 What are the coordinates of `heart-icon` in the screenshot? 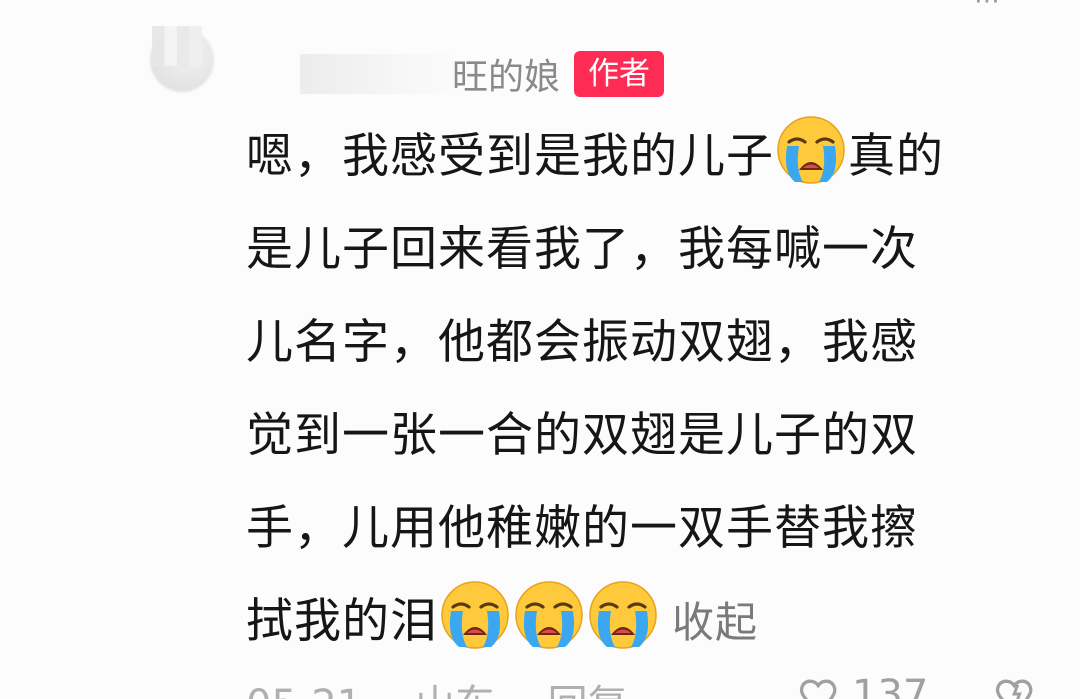 It's located at (820, 685).